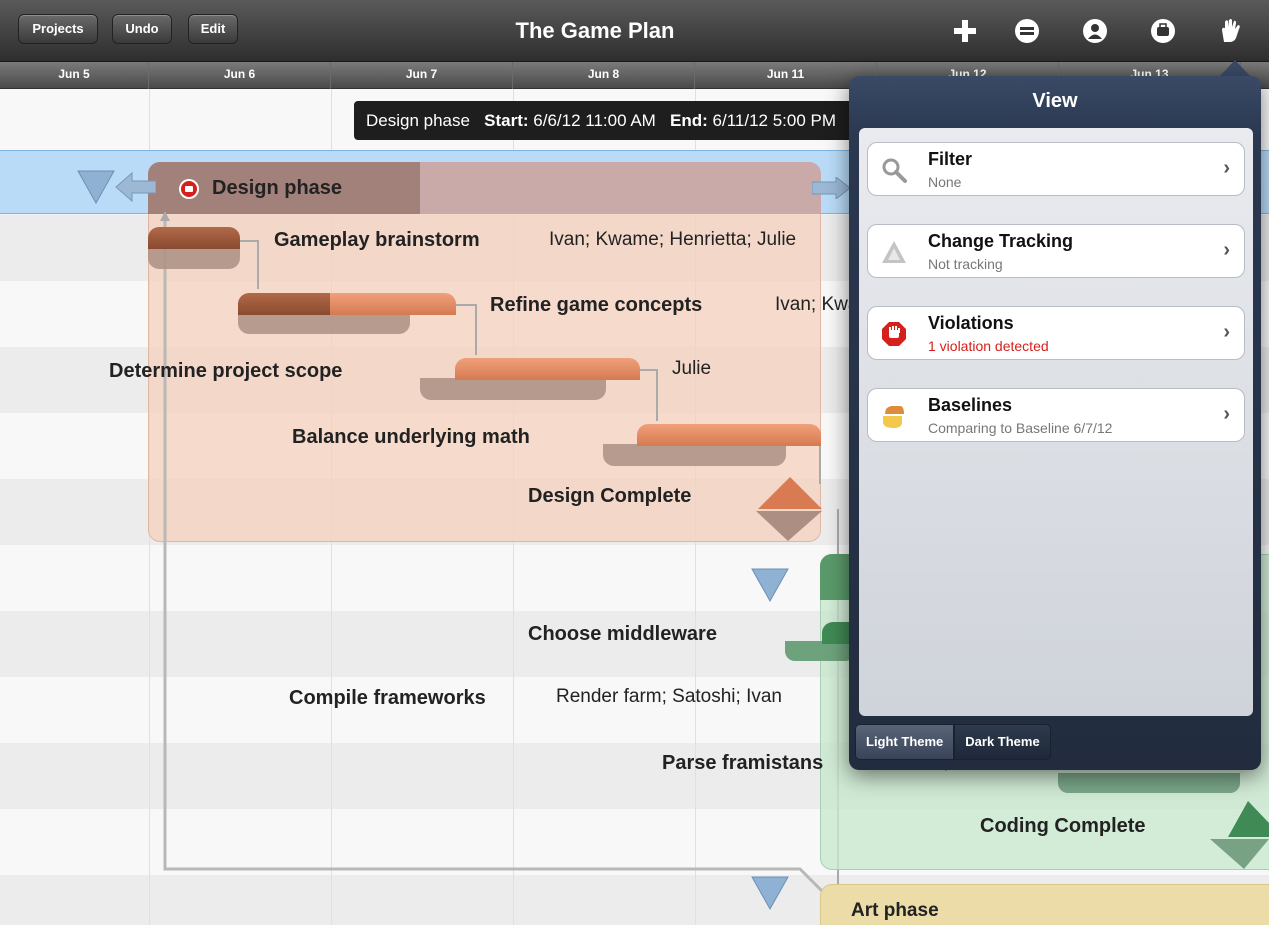 Image resolution: width=1269 pixels, height=925 pixels. I want to click on baseline-icon, so click(893, 417).